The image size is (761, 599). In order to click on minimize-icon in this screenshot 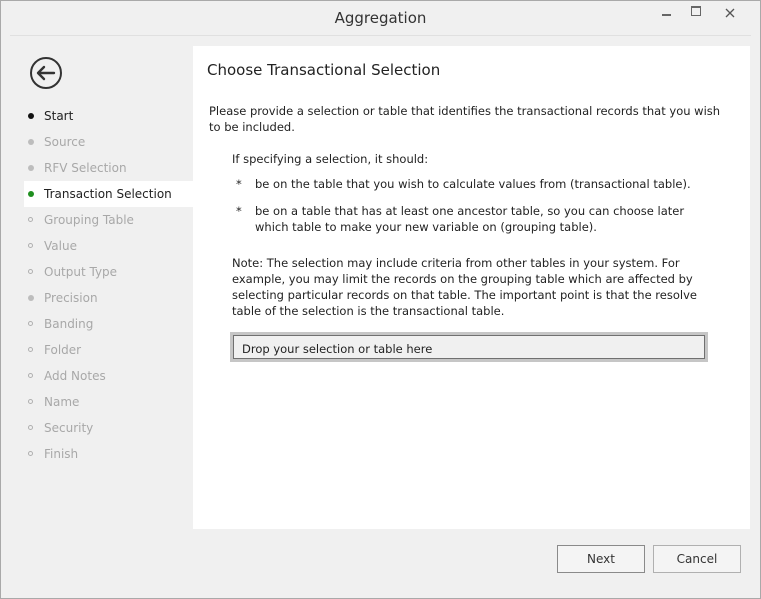, I will do `click(666, 15)`.